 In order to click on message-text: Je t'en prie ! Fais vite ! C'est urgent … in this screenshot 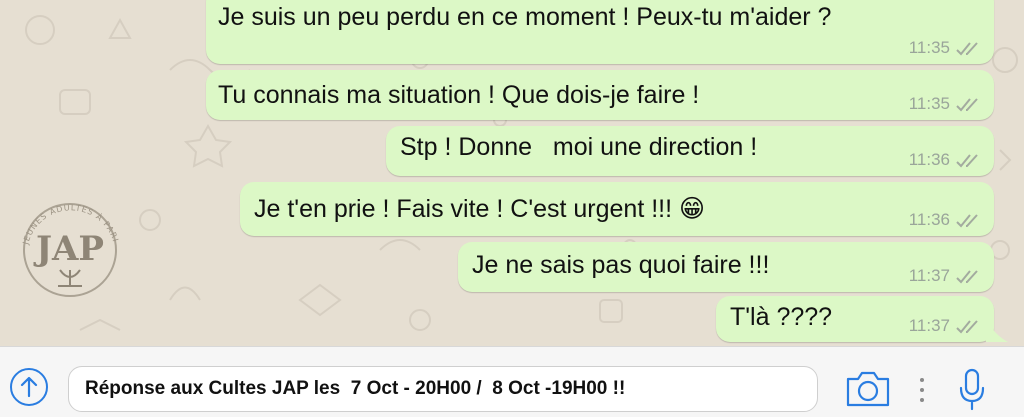, I will do `click(480, 209)`.